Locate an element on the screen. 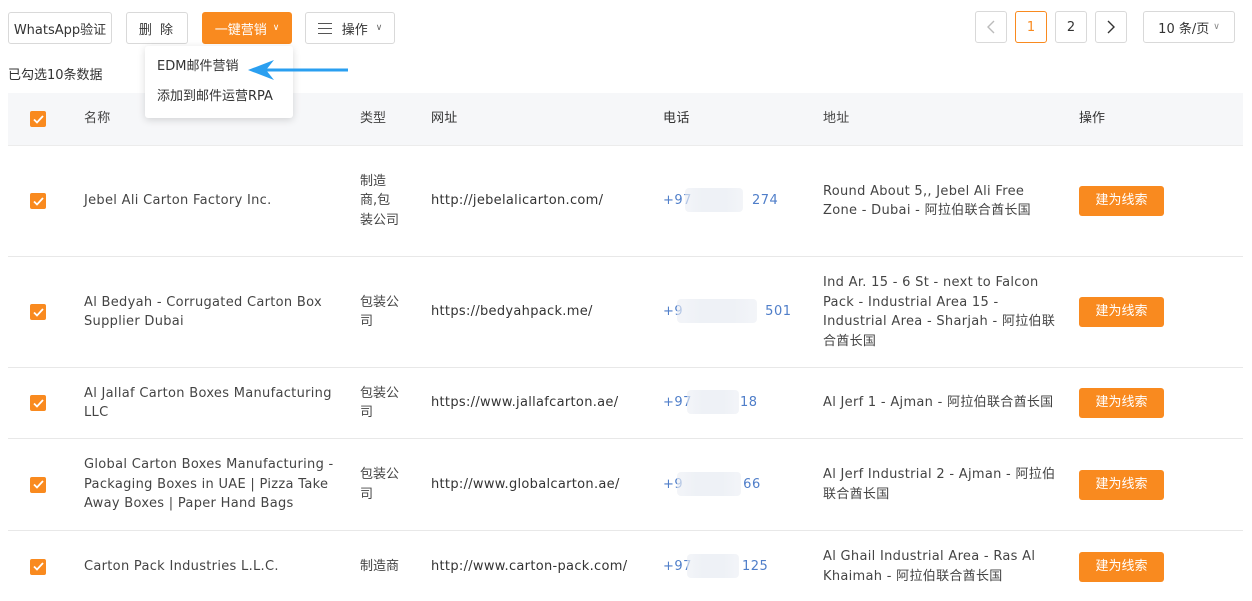 The height and width of the screenshot is (601, 1252). company-phone: +97 18 is located at coordinates (733, 403).